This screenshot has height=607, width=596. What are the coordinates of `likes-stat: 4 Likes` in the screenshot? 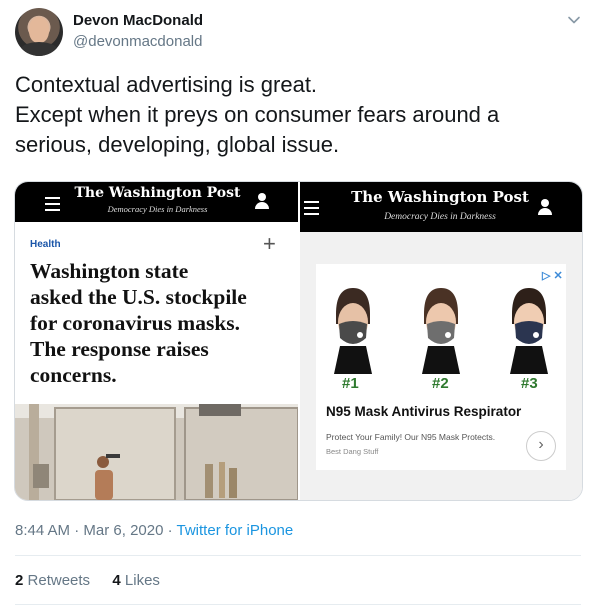 It's located at (136, 580).